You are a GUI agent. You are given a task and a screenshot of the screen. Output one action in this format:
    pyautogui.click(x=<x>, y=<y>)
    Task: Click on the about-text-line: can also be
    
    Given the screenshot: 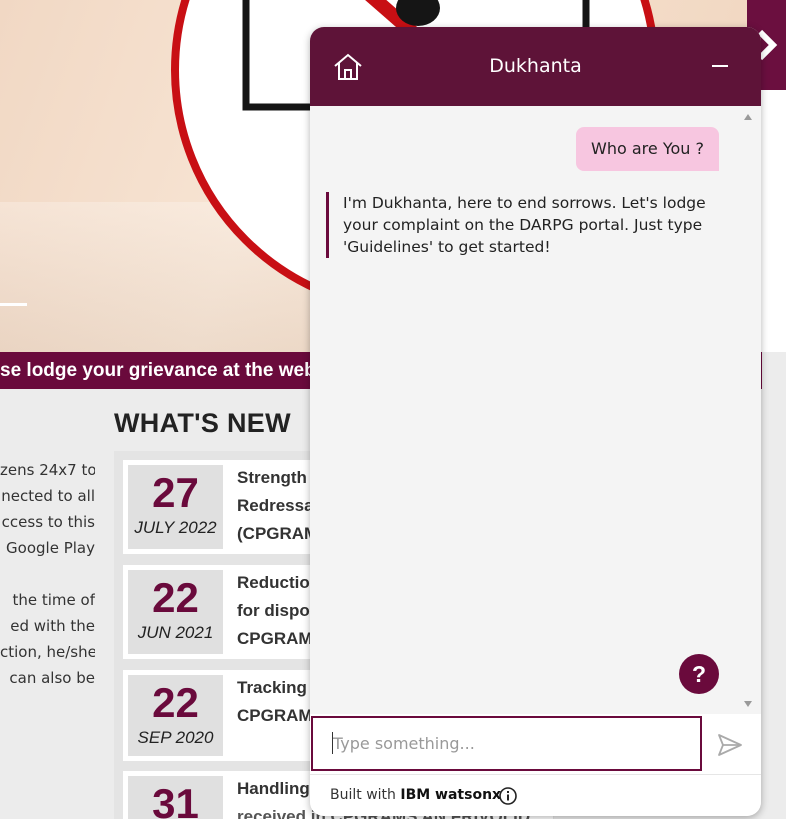 What is the action you would take?
    pyautogui.click(x=52, y=678)
    